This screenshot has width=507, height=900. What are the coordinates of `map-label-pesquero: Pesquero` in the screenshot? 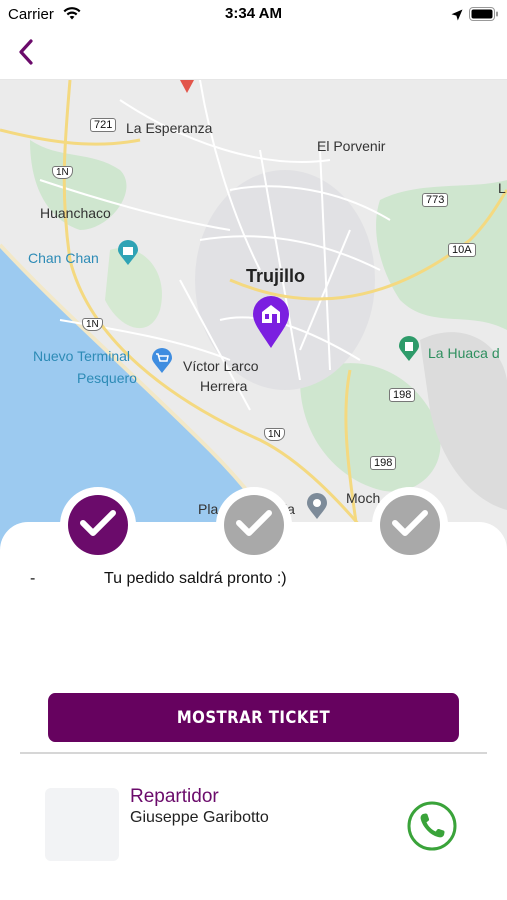 It's located at (107, 378).